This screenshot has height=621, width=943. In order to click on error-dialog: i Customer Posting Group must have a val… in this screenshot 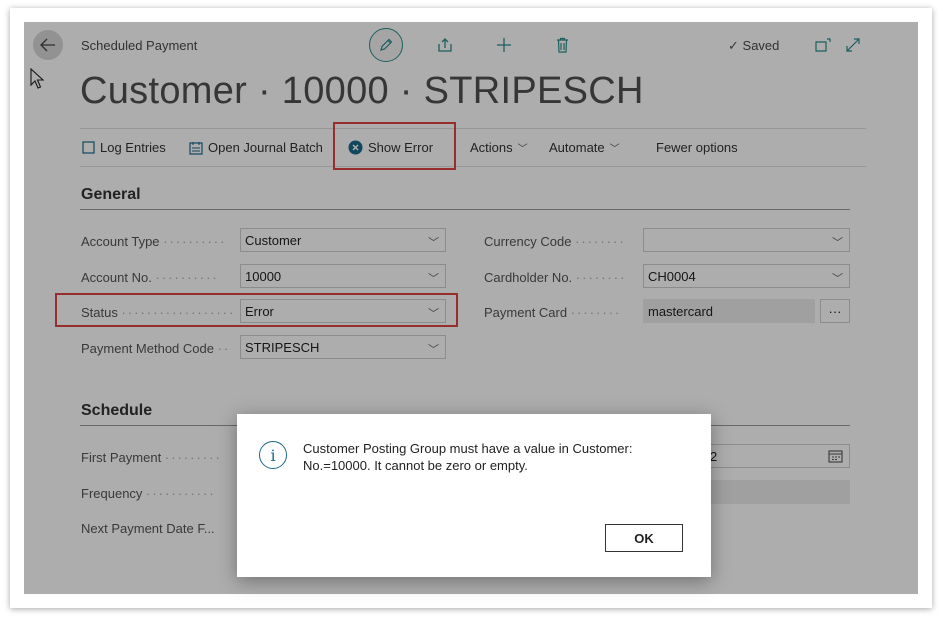, I will do `click(474, 495)`.